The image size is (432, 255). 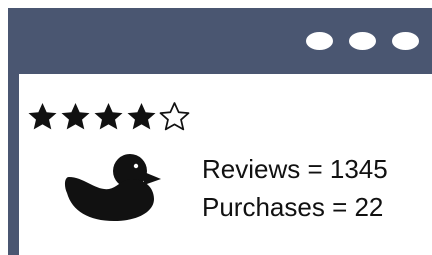 What do you see at coordinates (112, 187) in the screenshot?
I see `duck-icon` at bounding box center [112, 187].